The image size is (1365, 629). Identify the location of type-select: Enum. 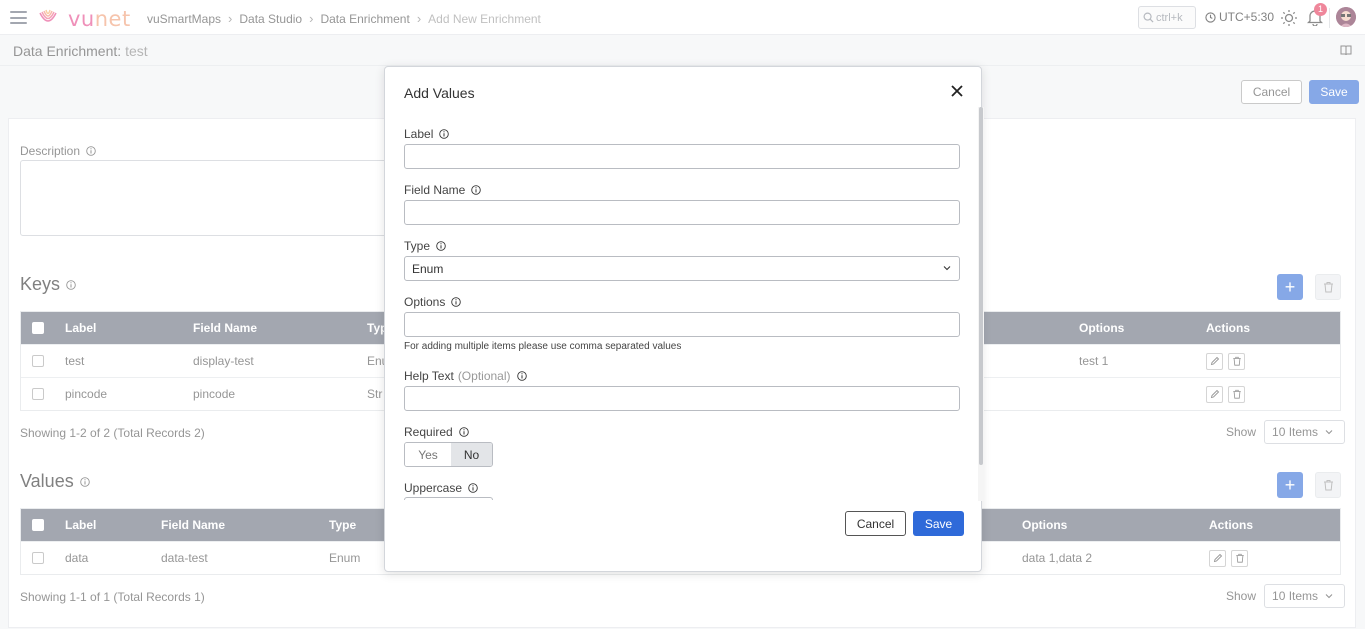
(682, 268).